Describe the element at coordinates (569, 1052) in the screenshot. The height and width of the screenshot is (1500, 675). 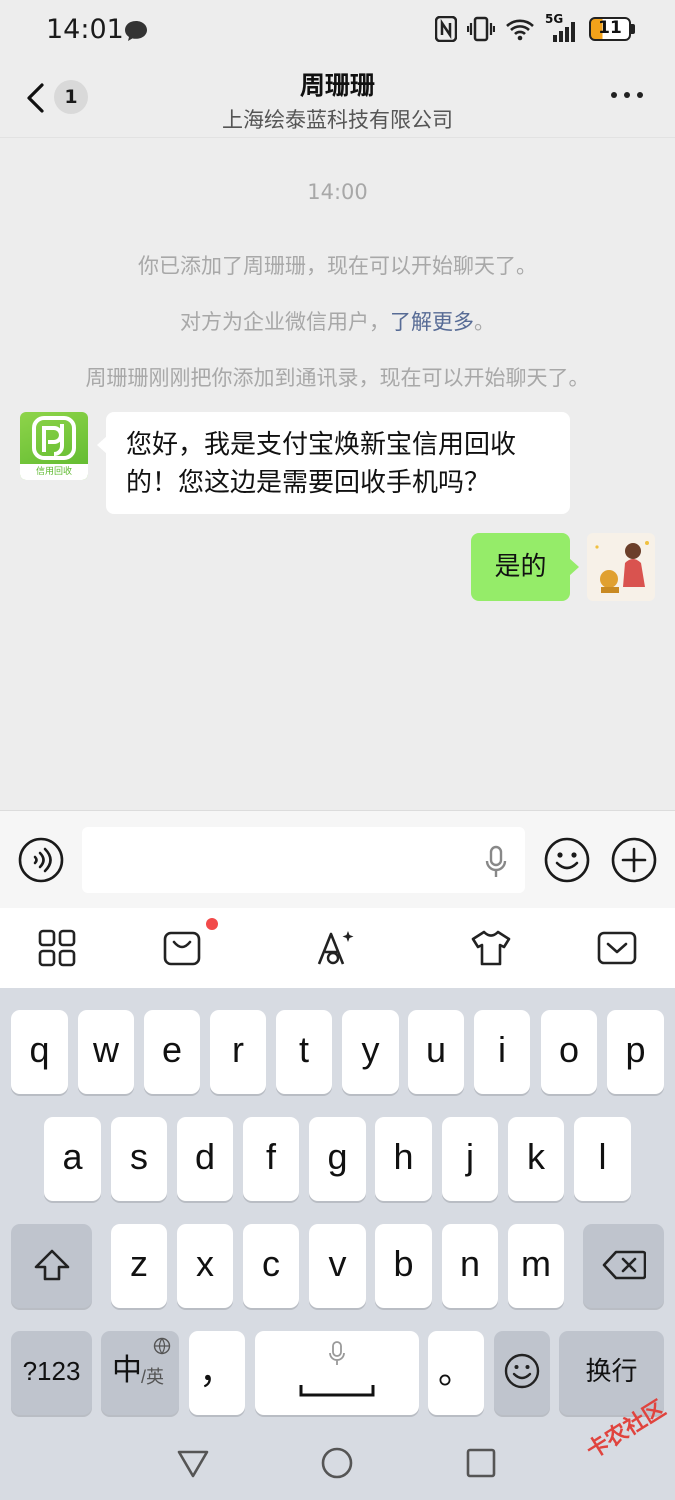
I see `key-o: o` at that location.